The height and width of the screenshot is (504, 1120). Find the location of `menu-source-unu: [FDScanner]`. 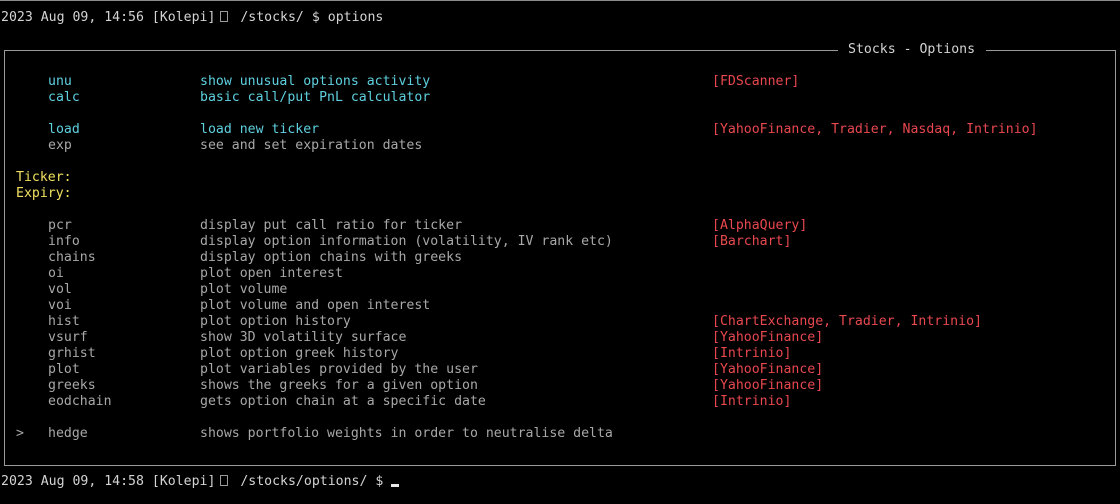

menu-source-unu: [FDScanner] is located at coordinates (756, 81).